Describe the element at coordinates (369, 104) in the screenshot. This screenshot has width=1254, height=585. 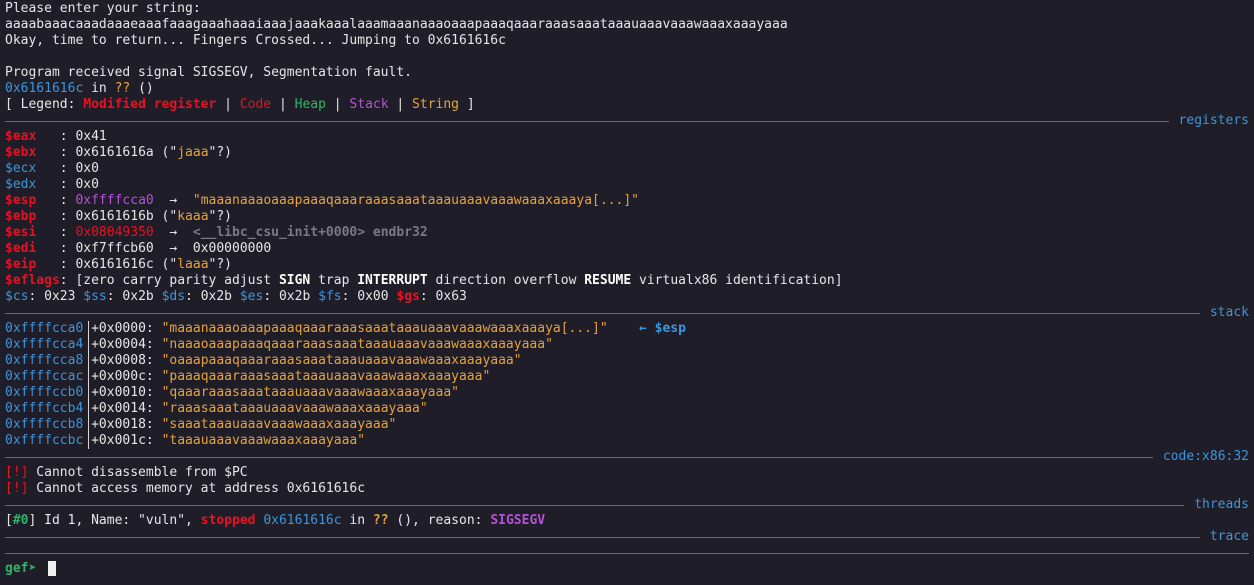
I see `legend-stack: Stack` at that location.